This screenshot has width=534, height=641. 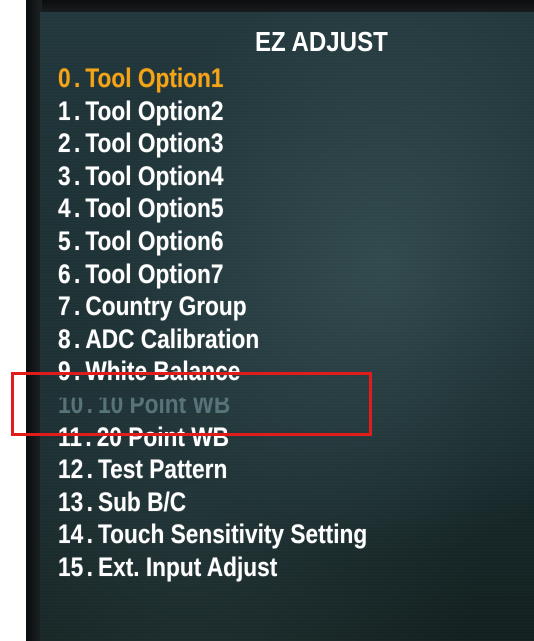 I want to click on menu-item-number: 2, so click(x=64, y=143).